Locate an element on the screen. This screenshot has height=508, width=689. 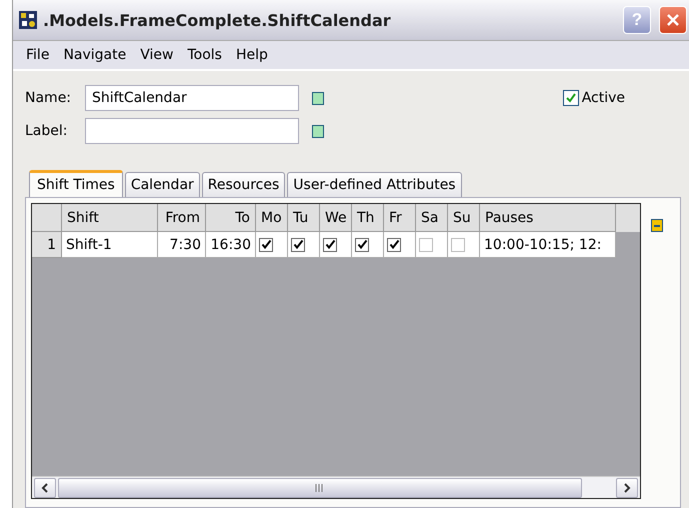
window-title: .Models.FrameComplete.ShiftCalendar is located at coordinates (217, 20).